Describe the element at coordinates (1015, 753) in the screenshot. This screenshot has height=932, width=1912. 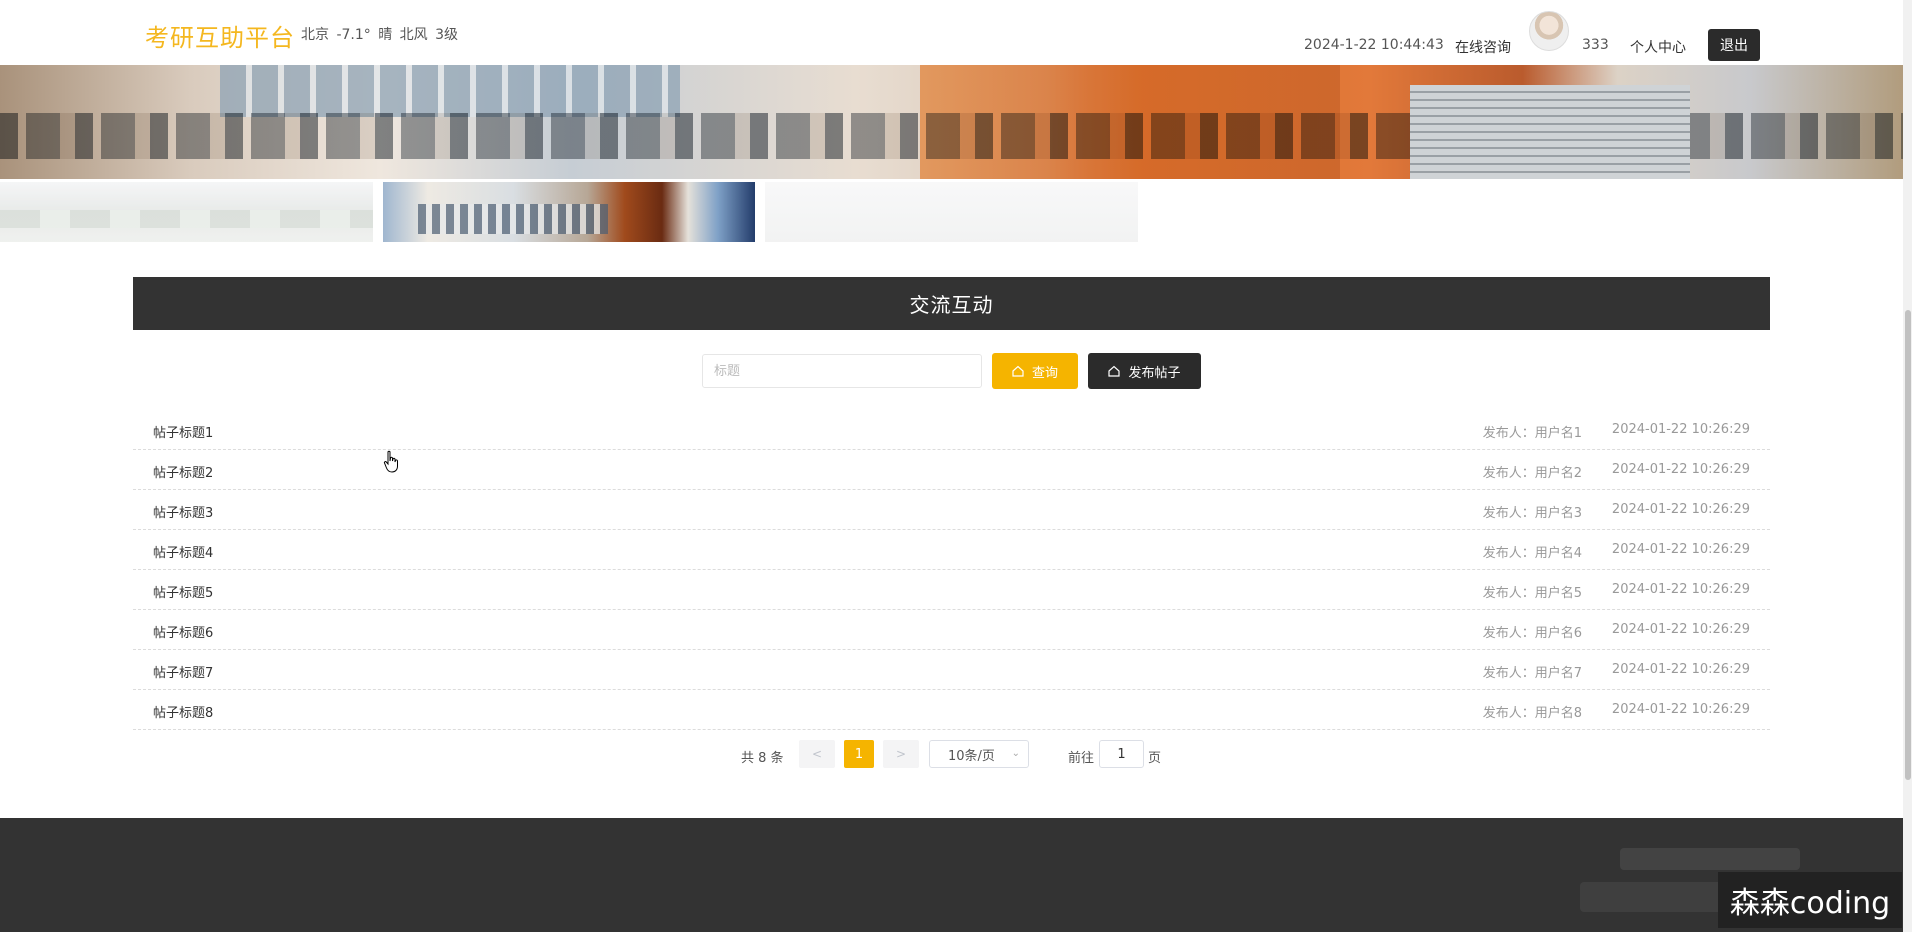
I see `chevron-down-icon: ⌄` at that location.